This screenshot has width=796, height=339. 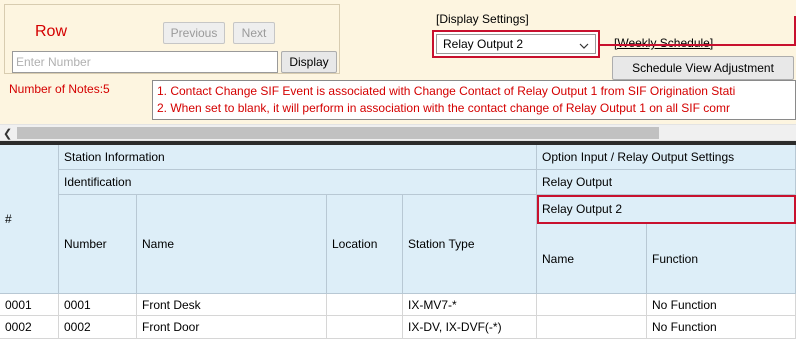 What do you see at coordinates (666, 209) in the screenshot?
I see `header-relay-output-2: Relay Output 2` at bounding box center [666, 209].